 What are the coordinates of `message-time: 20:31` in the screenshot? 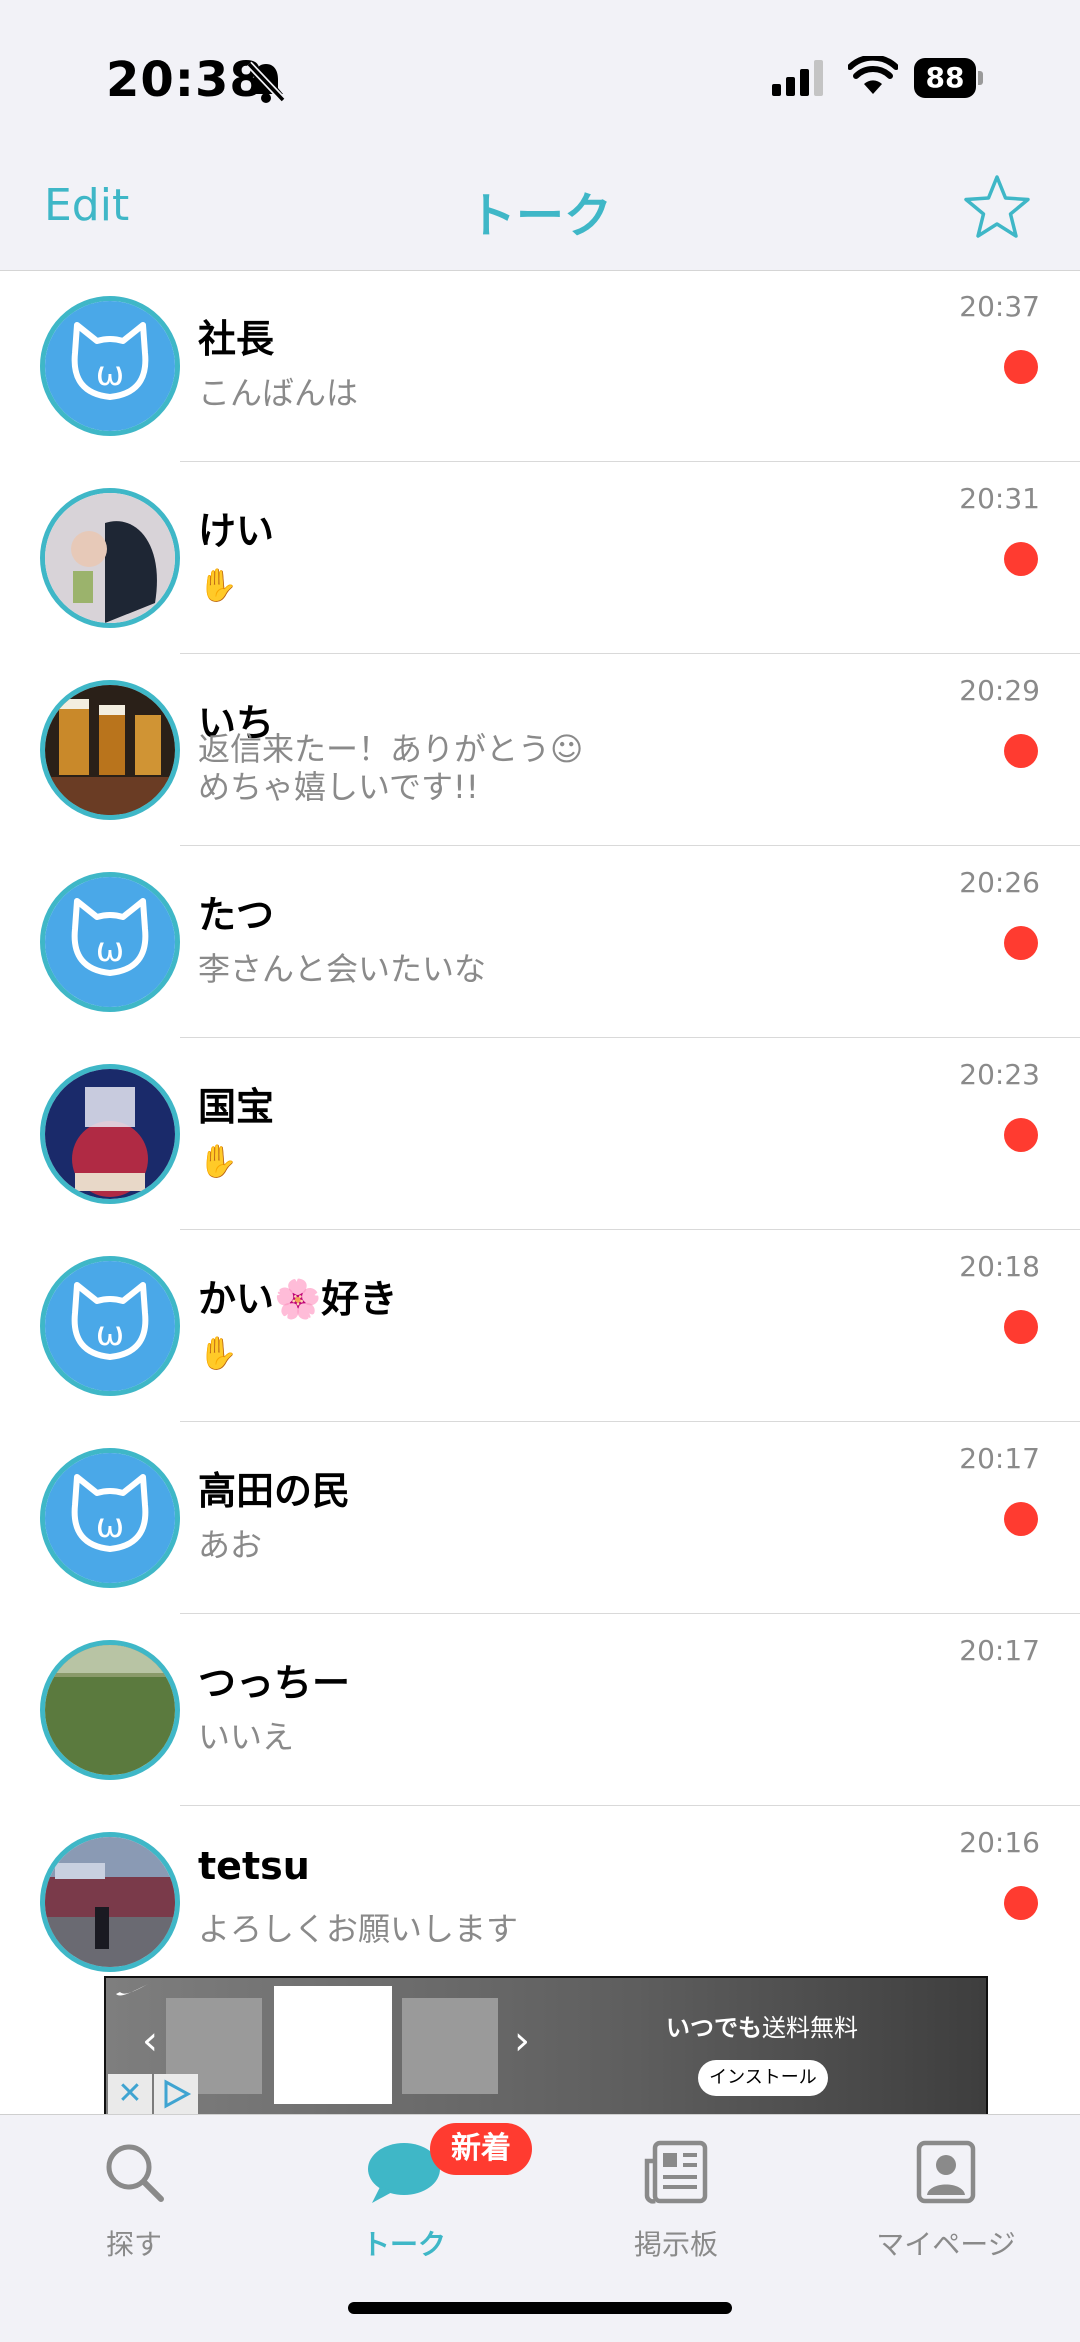 It's located at (999, 498).